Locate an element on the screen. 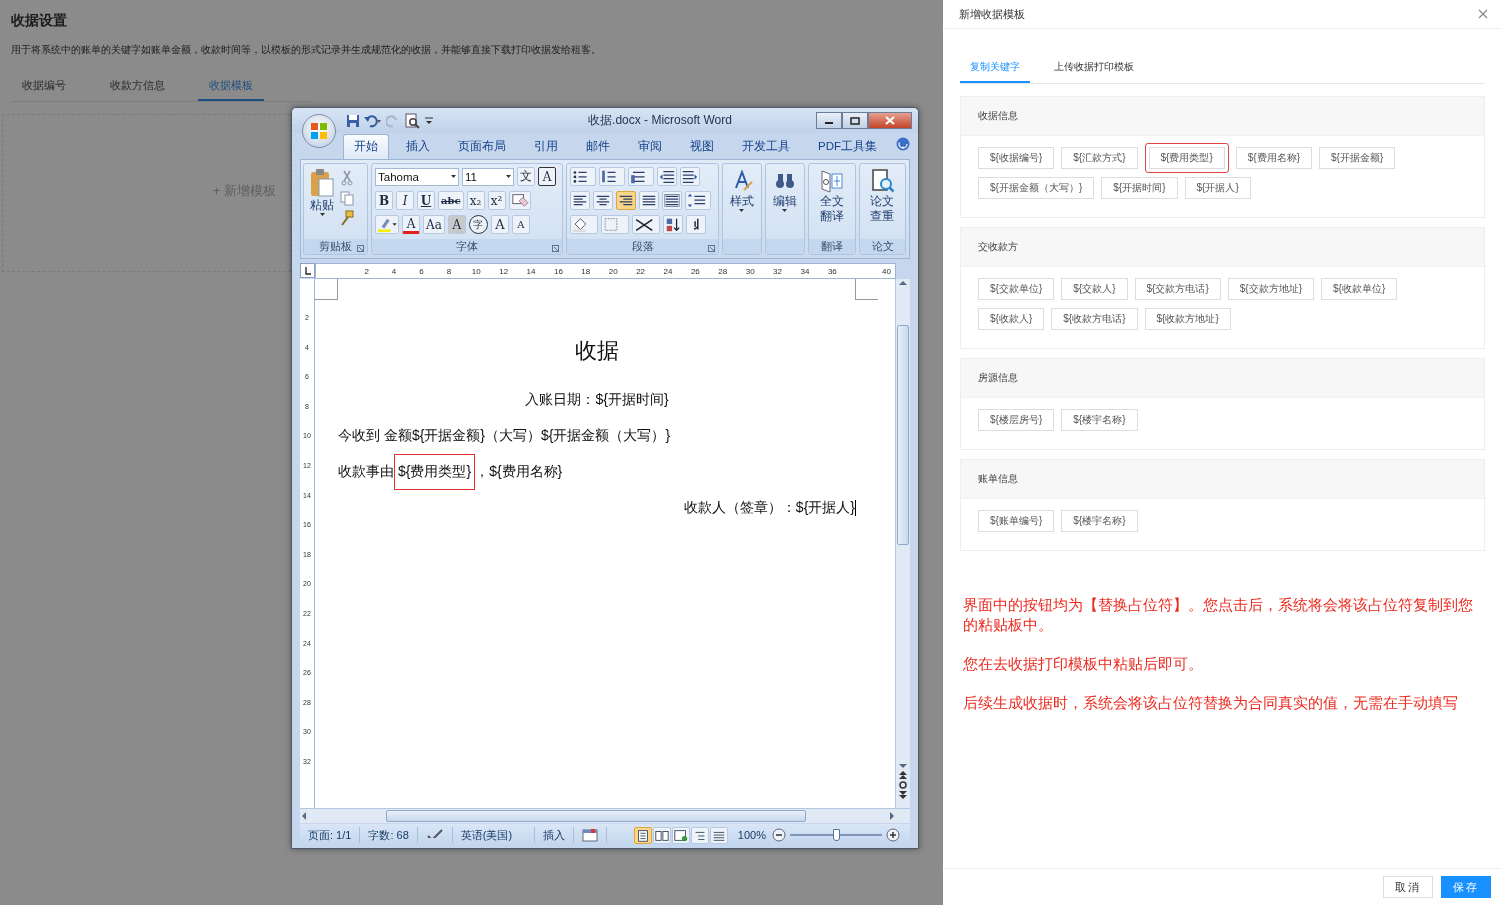 This screenshot has height=905, width=1500. character-border-button: A is located at coordinates (547, 176).